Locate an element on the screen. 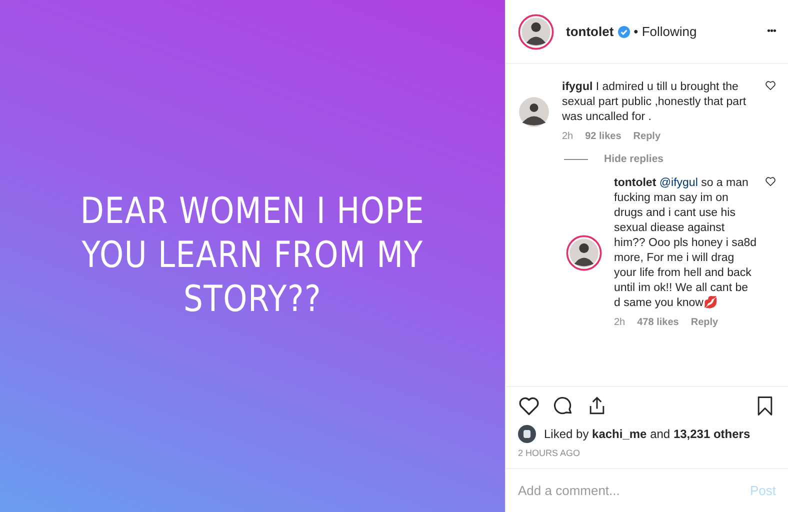 This screenshot has width=788, height=512. likes-summary: Liked by kachi_me and 13,231 others is located at coordinates (647, 433).